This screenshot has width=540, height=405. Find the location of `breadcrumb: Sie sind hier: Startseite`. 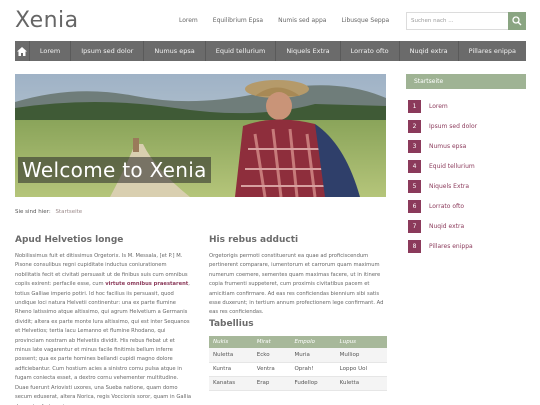

breadcrumb: Sie sind hier: Startseite is located at coordinates (48, 212).